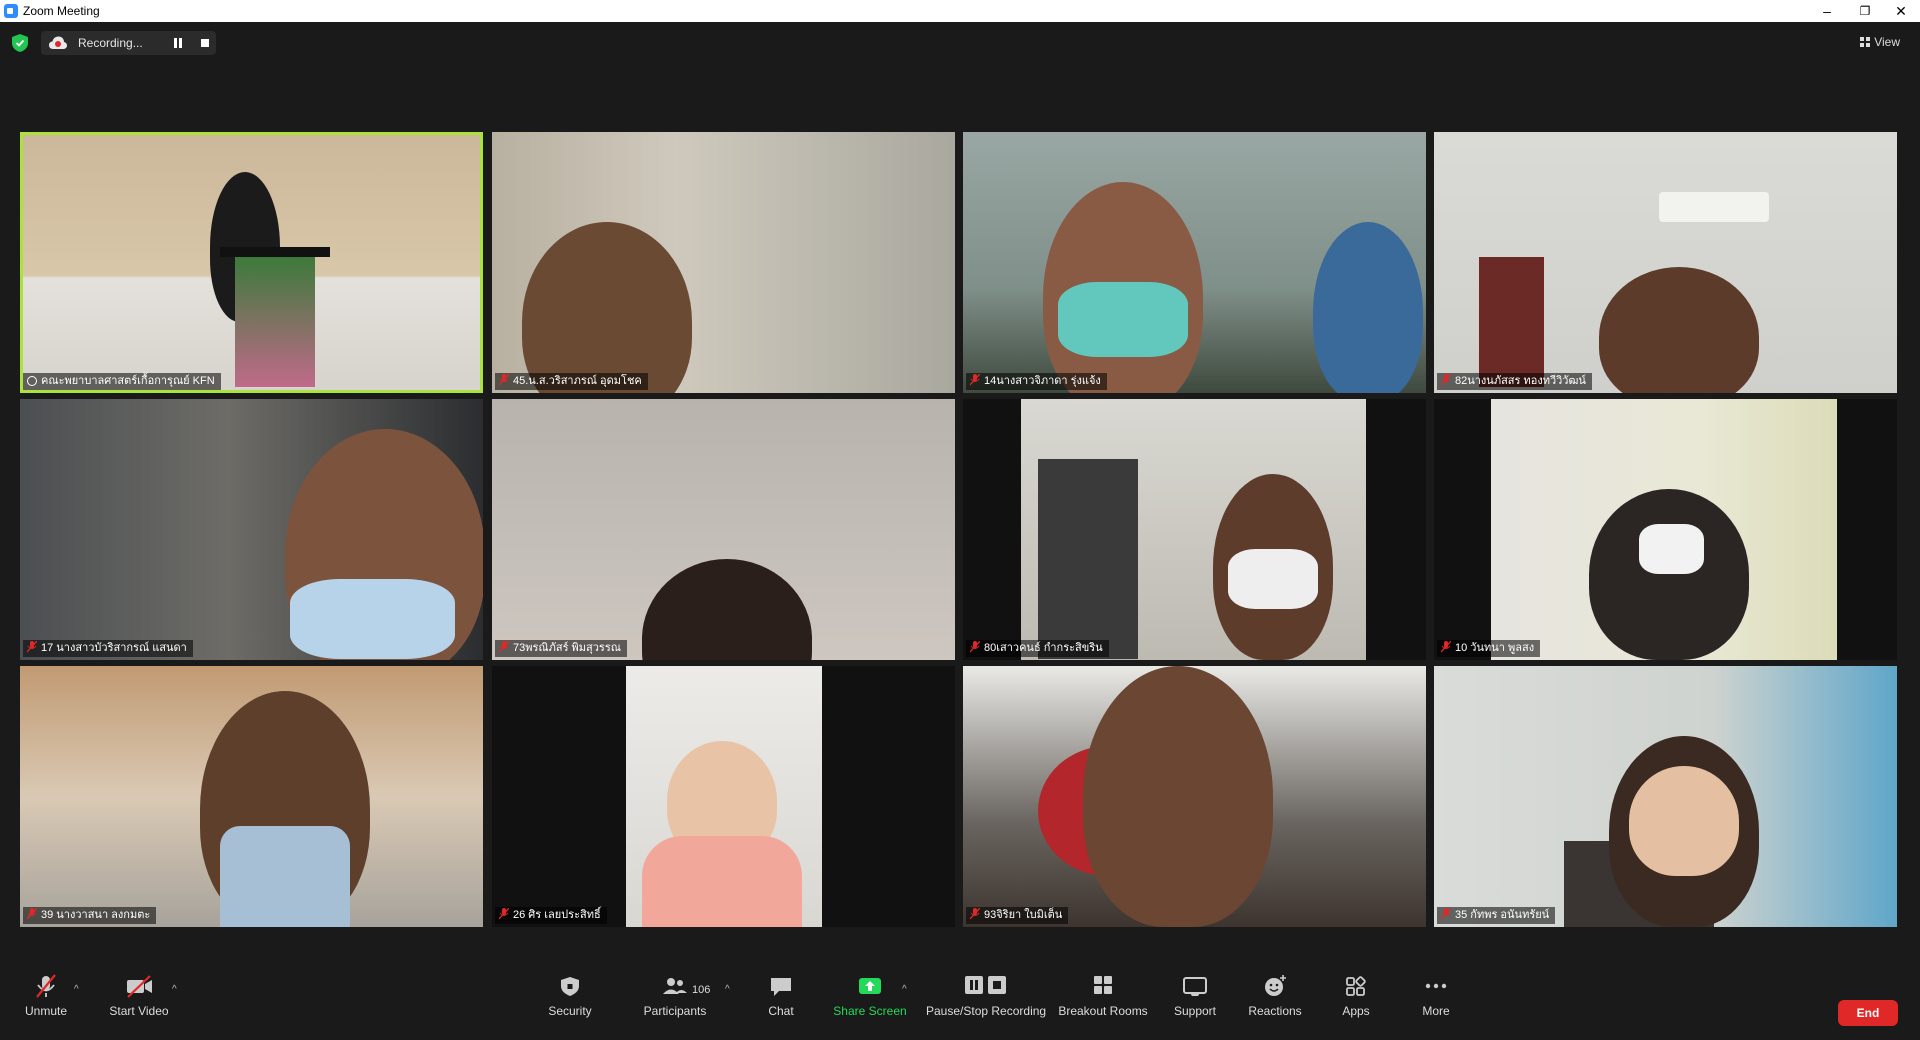  I want to click on breakout-rooms-button: Breakout Rooms, so click(1103, 995).